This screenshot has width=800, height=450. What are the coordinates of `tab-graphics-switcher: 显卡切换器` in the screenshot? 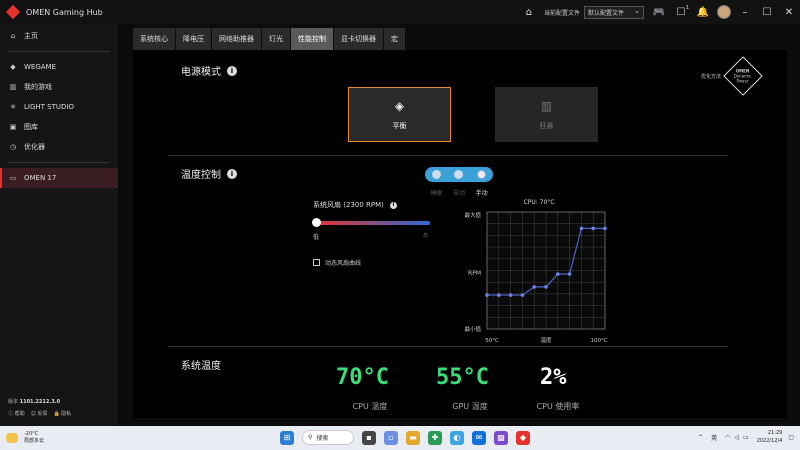 It's located at (358, 39).